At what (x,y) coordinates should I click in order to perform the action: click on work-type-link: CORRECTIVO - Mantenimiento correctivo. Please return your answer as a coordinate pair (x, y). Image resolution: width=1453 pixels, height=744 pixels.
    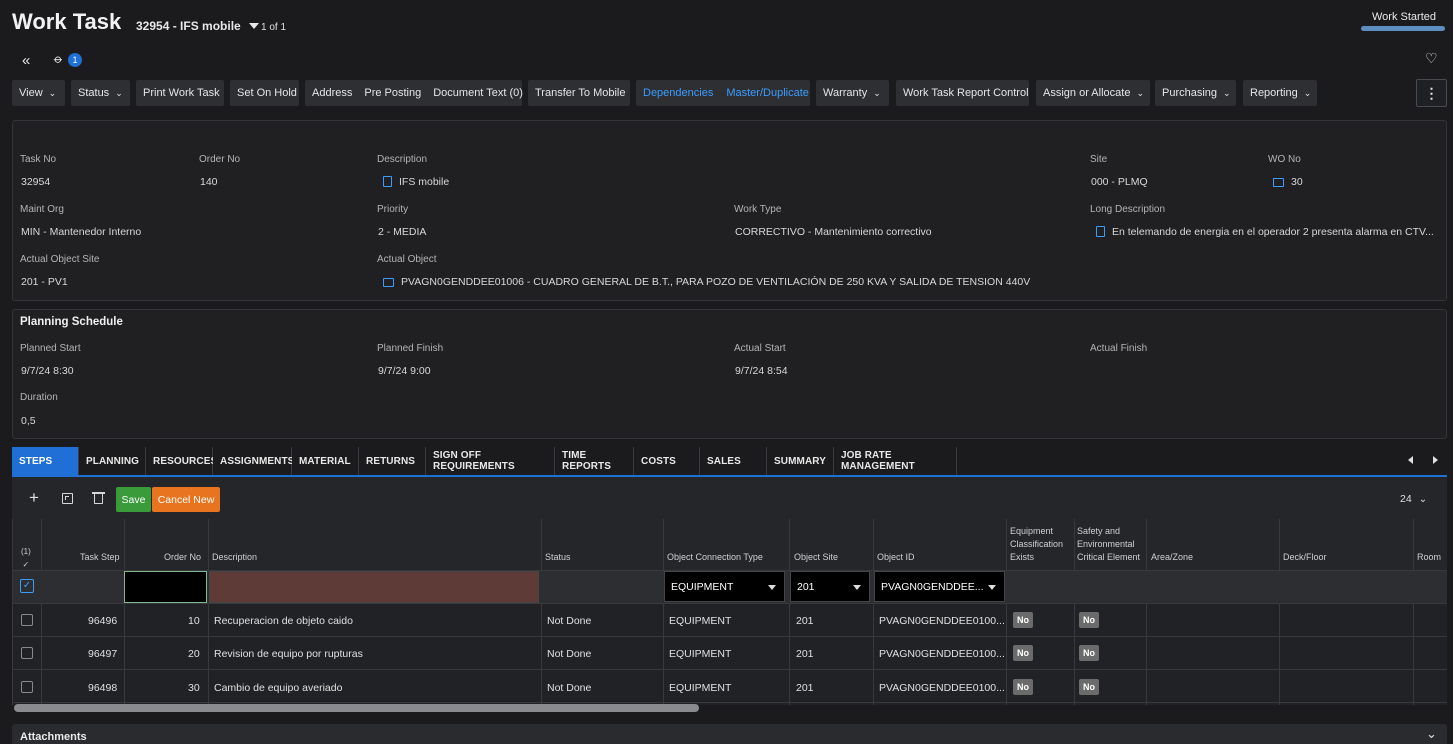
    Looking at the image, I should click on (833, 232).